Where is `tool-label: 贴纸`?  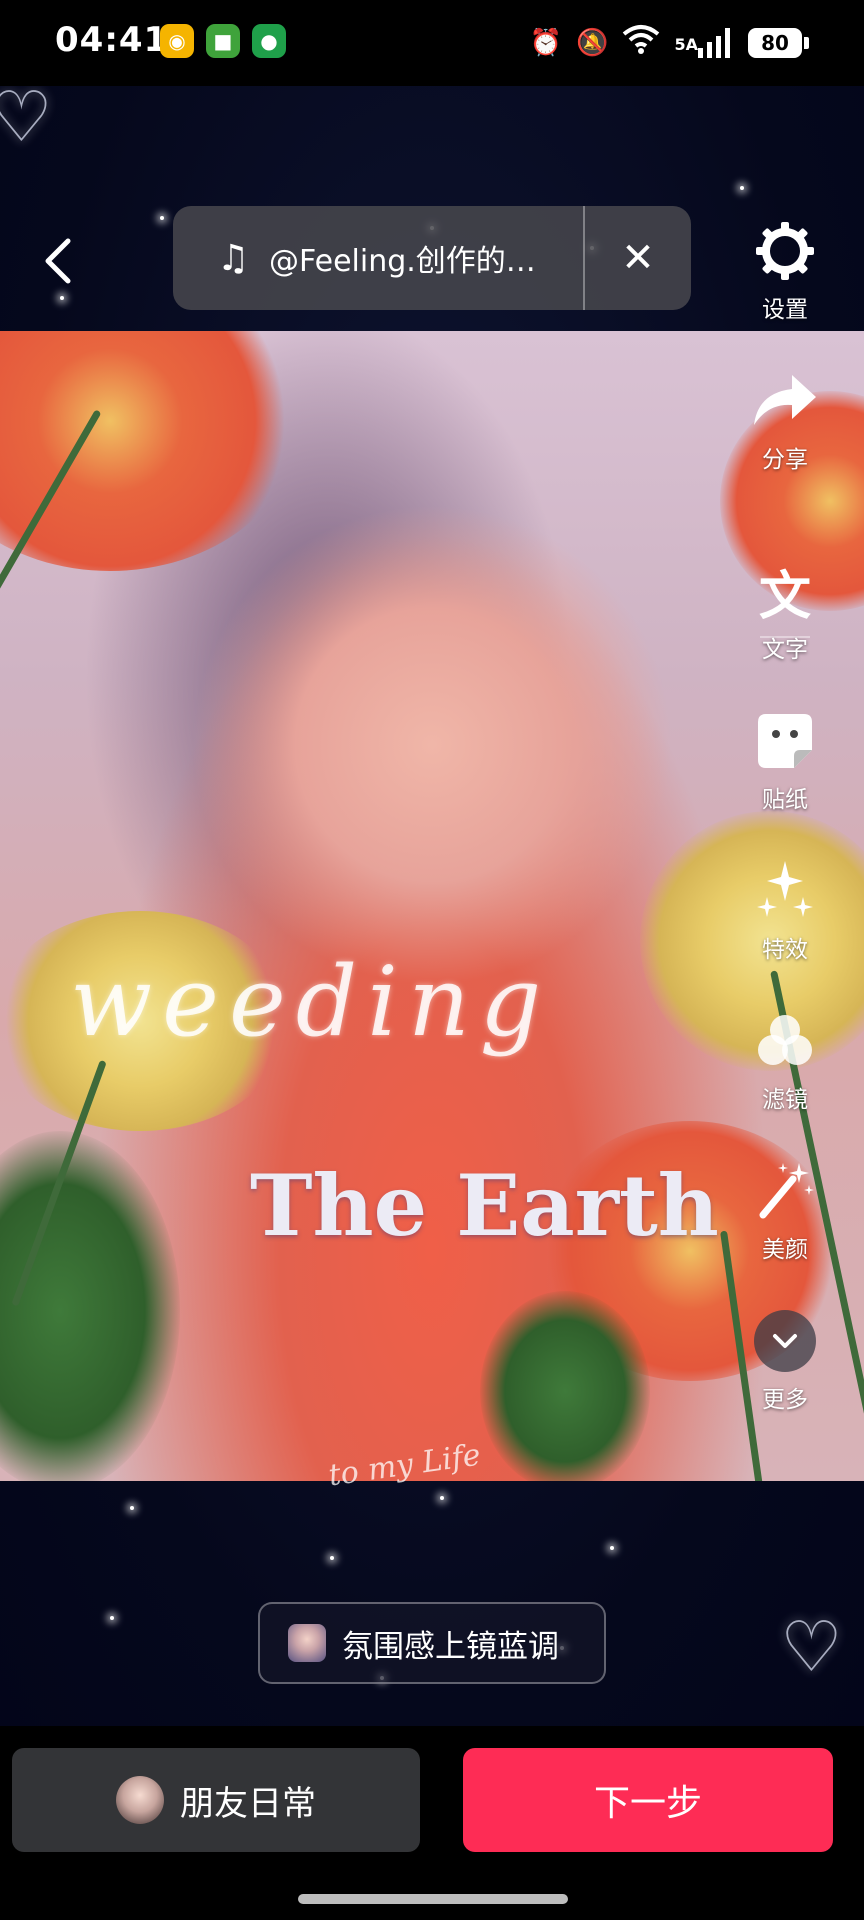
tool-label: 贴纸 is located at coordinates (785, 800).